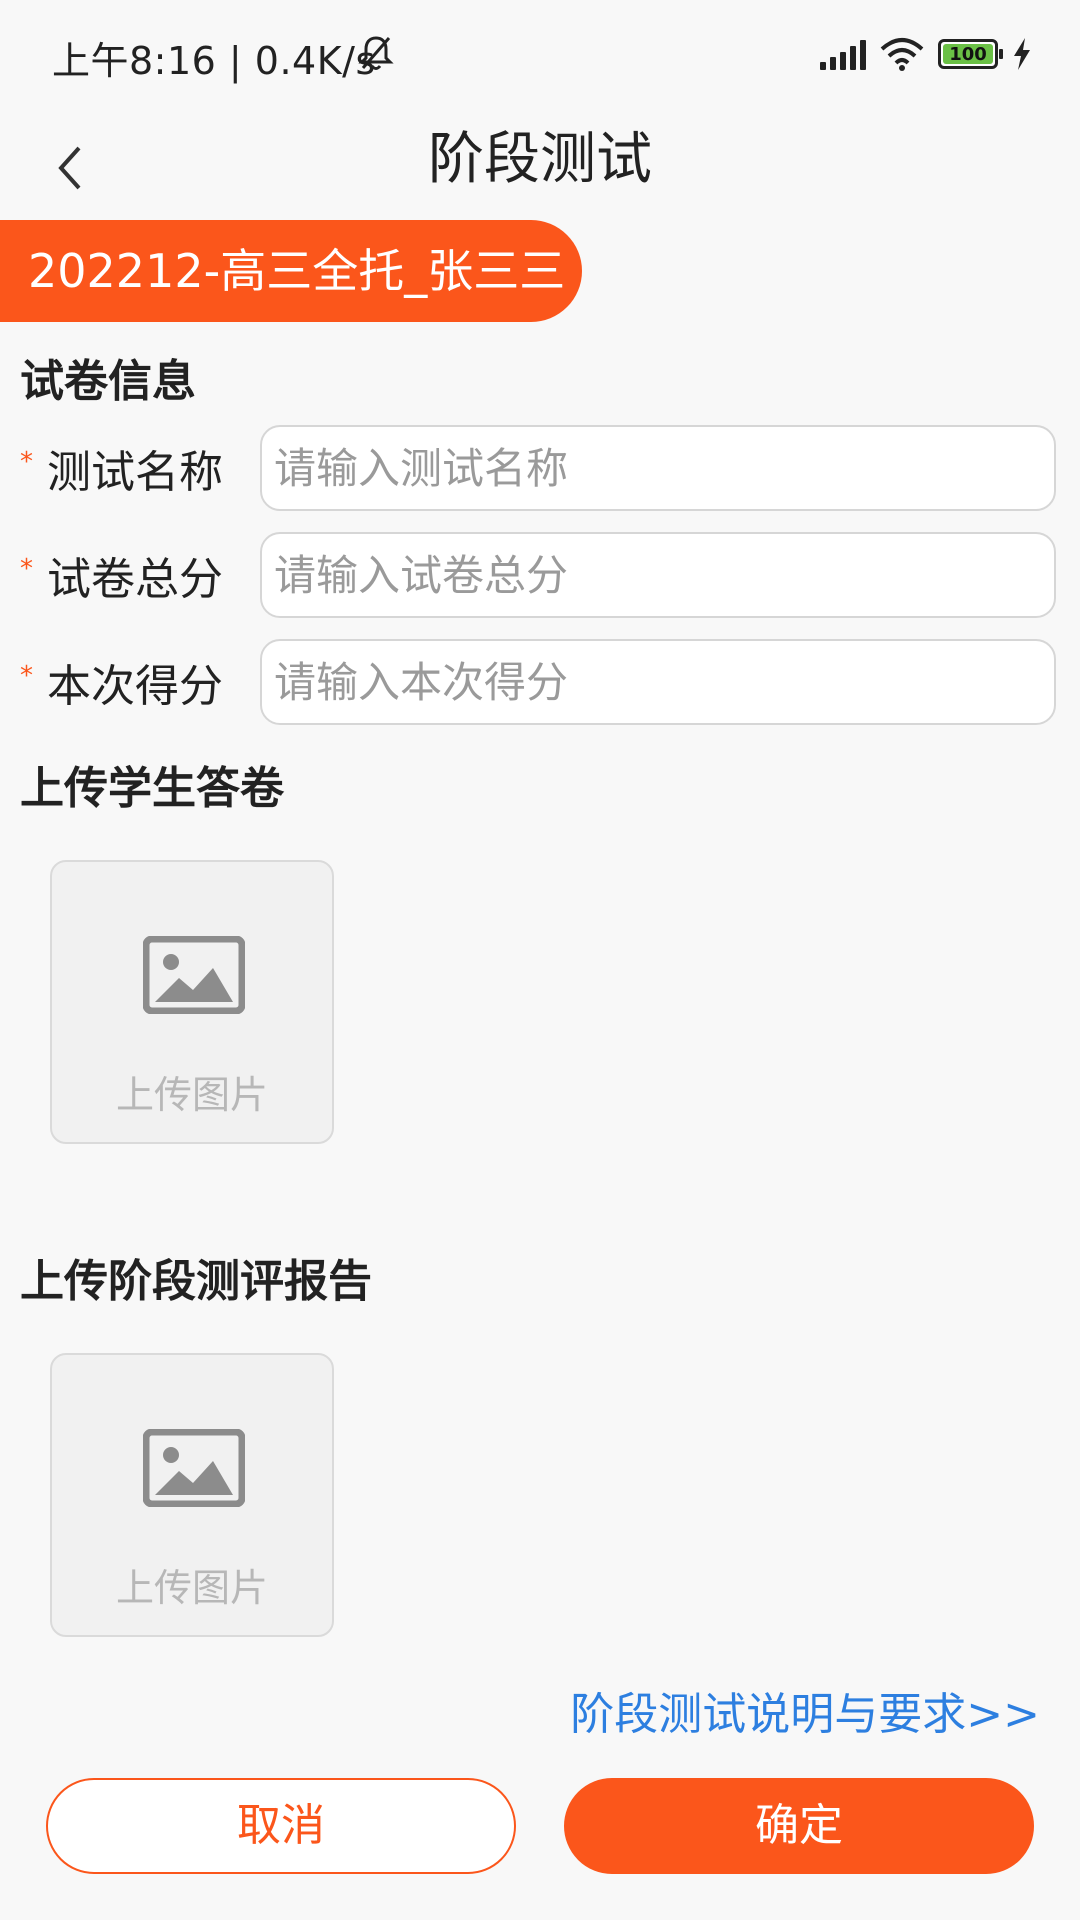 The image size is (1080, 1920). What do you see at coordinates (658, 468) in the screenshot?
I see `test-name-input` at bounding box center [658, 468].